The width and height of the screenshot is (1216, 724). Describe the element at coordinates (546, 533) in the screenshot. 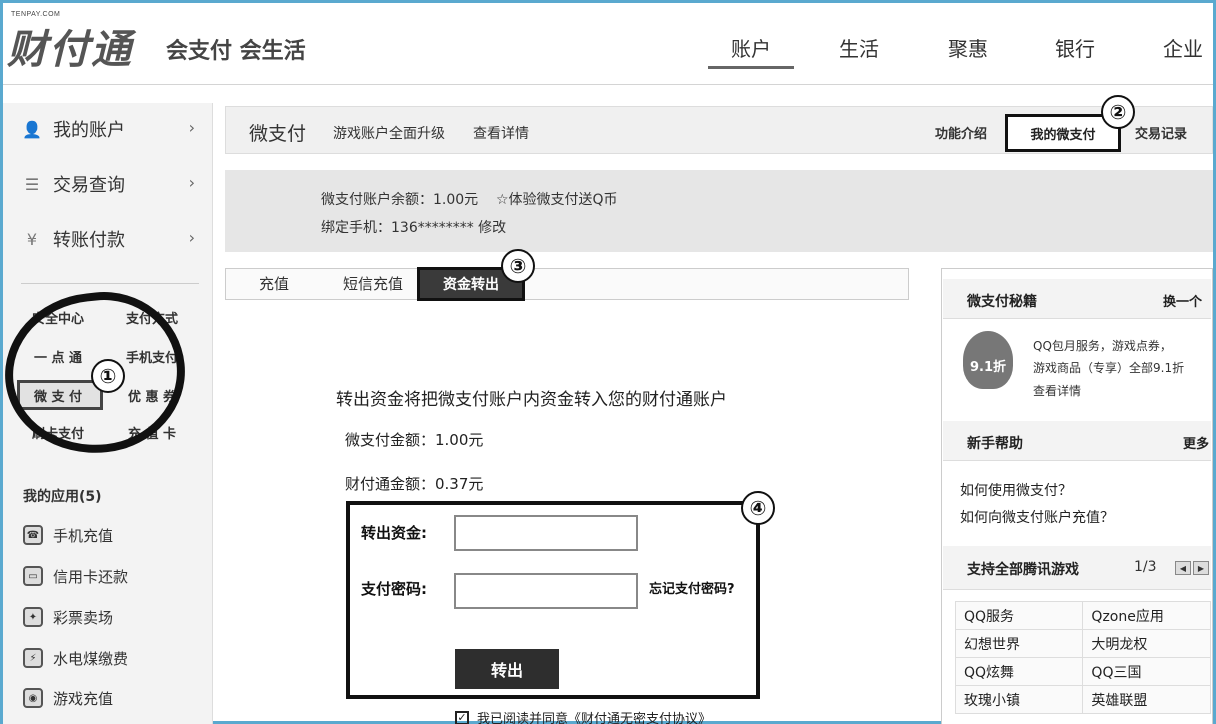

I see `transfer-amount-input` at that location.